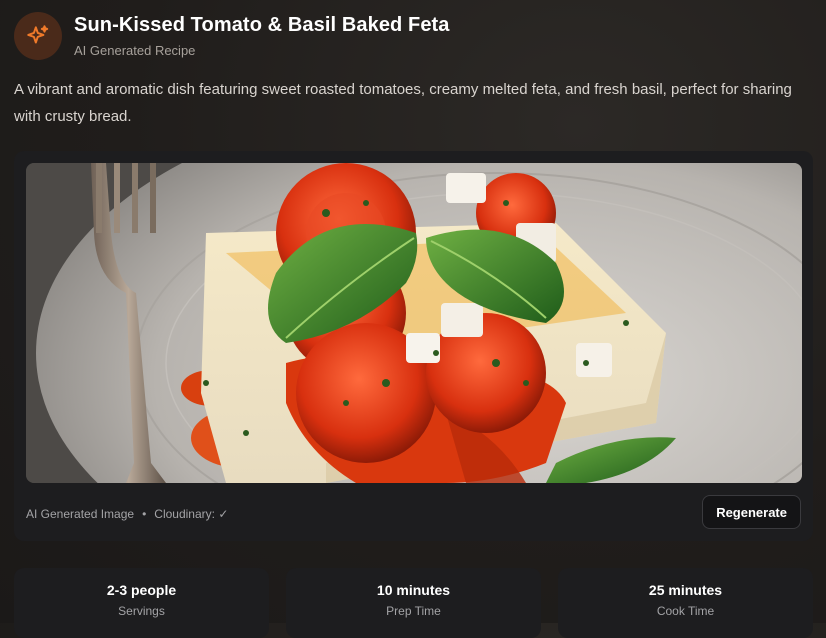 The width and height of the screenshot is (826, 638). Describe the element at coordinates (685, 590) in the screenshot. I see `stat-value: 25 minutes` at that location.